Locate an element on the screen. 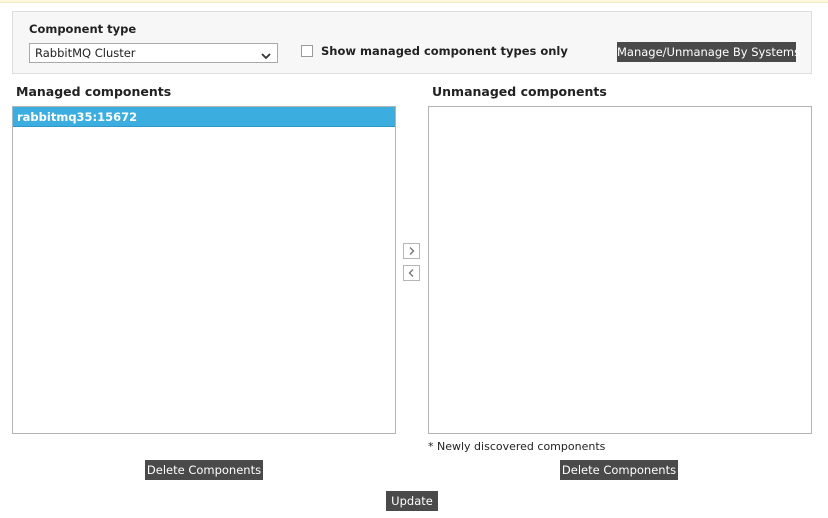 This screenshot has width=828, height=518. show-managed-only-checkbox is located at coordinates (307, 51).